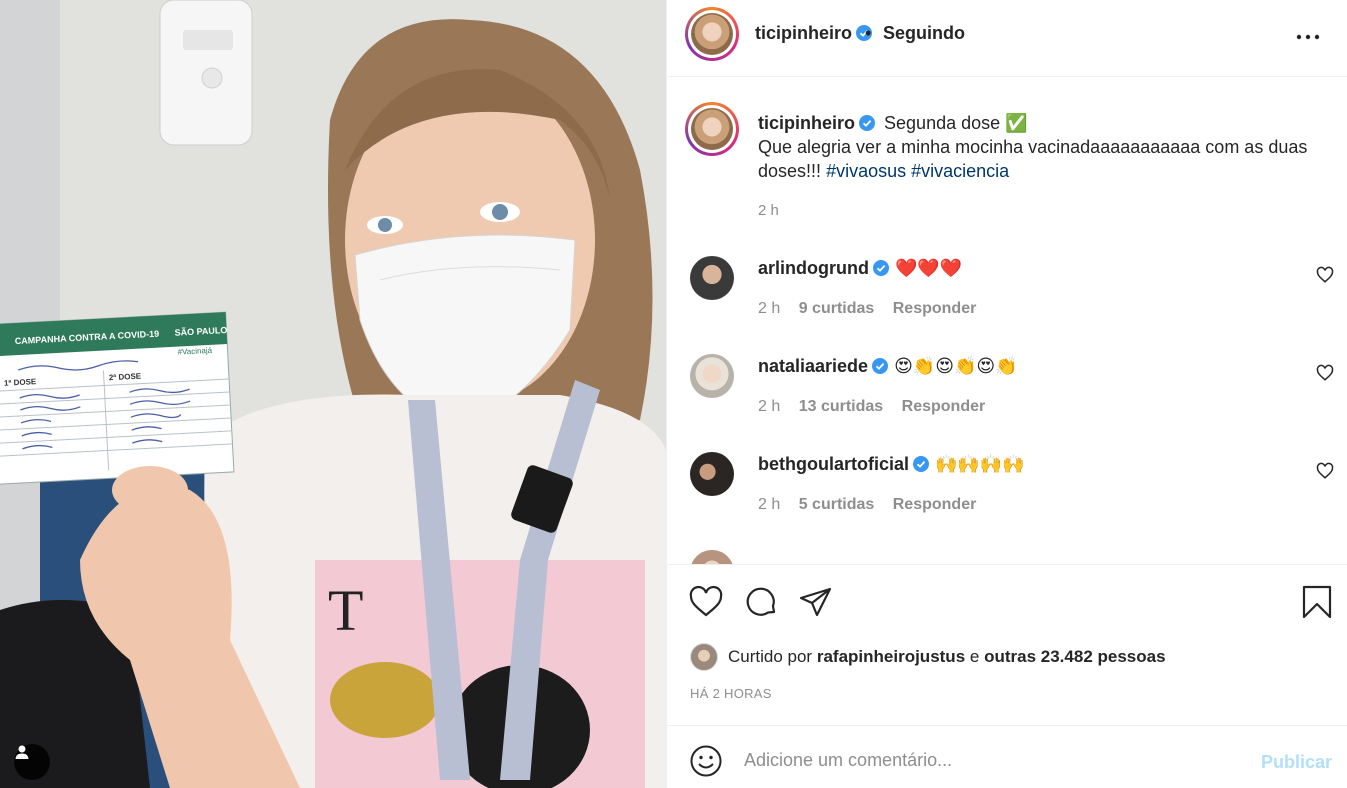 The width and height of the screenshot is (1347, 788). I want to click on caption-avatar, so click(712, 129).